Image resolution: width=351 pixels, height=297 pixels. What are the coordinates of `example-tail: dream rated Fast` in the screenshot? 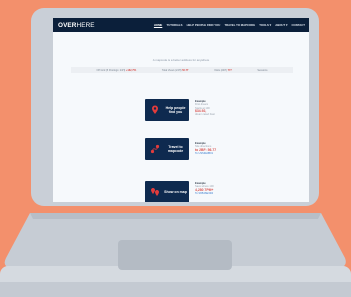 It's located at (205, 115).